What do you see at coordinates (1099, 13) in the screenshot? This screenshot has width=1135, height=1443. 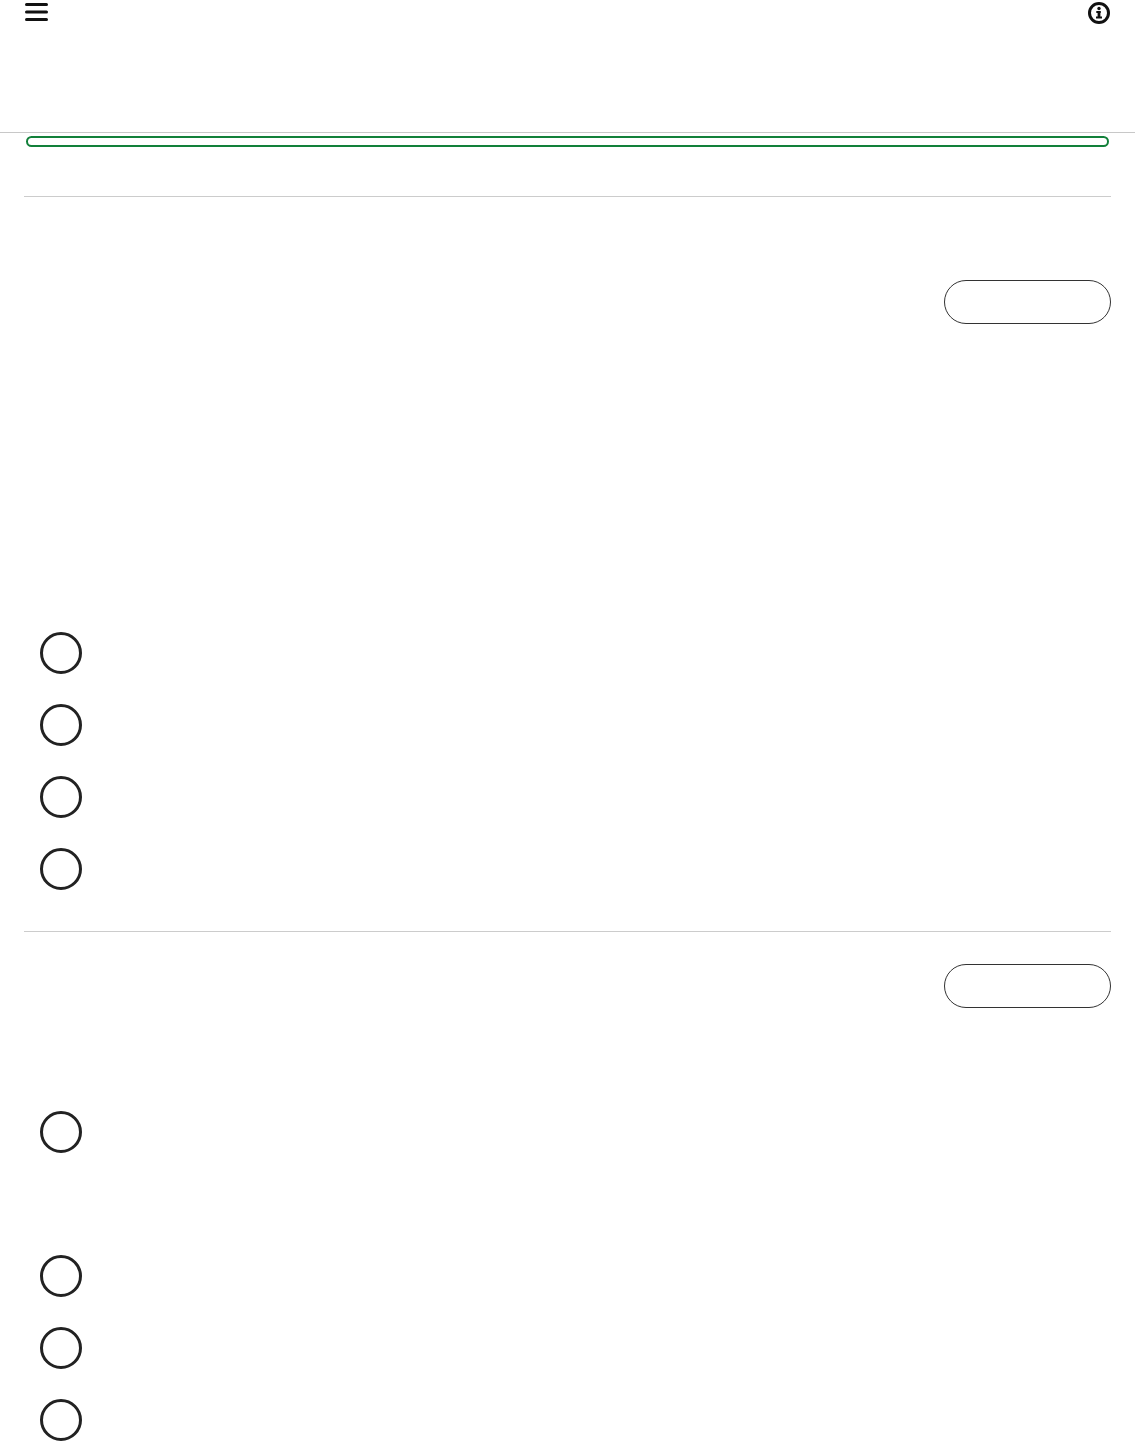 I see `info-icon` at bounding box center [1099, 13].